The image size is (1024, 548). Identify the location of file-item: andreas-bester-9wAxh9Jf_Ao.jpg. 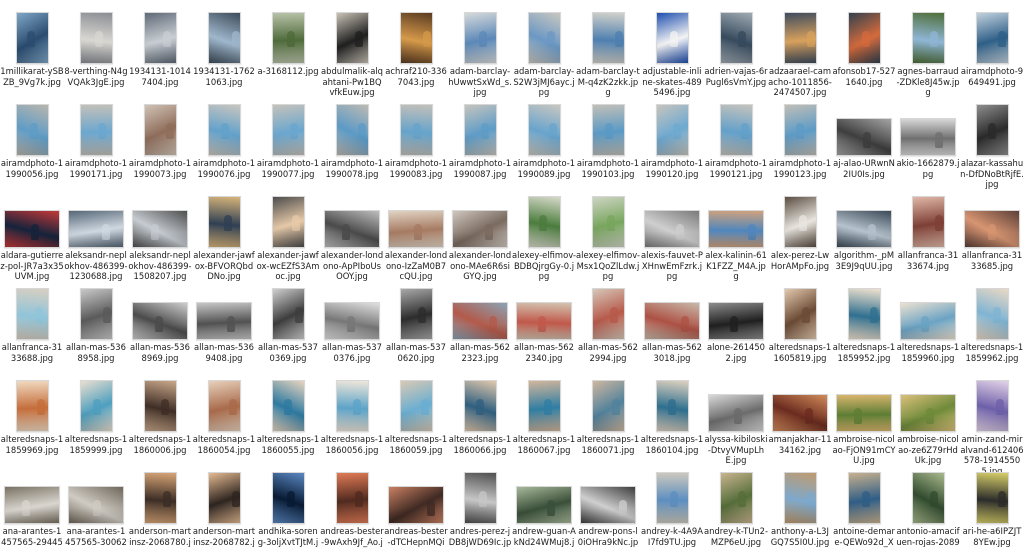
(352, 506).